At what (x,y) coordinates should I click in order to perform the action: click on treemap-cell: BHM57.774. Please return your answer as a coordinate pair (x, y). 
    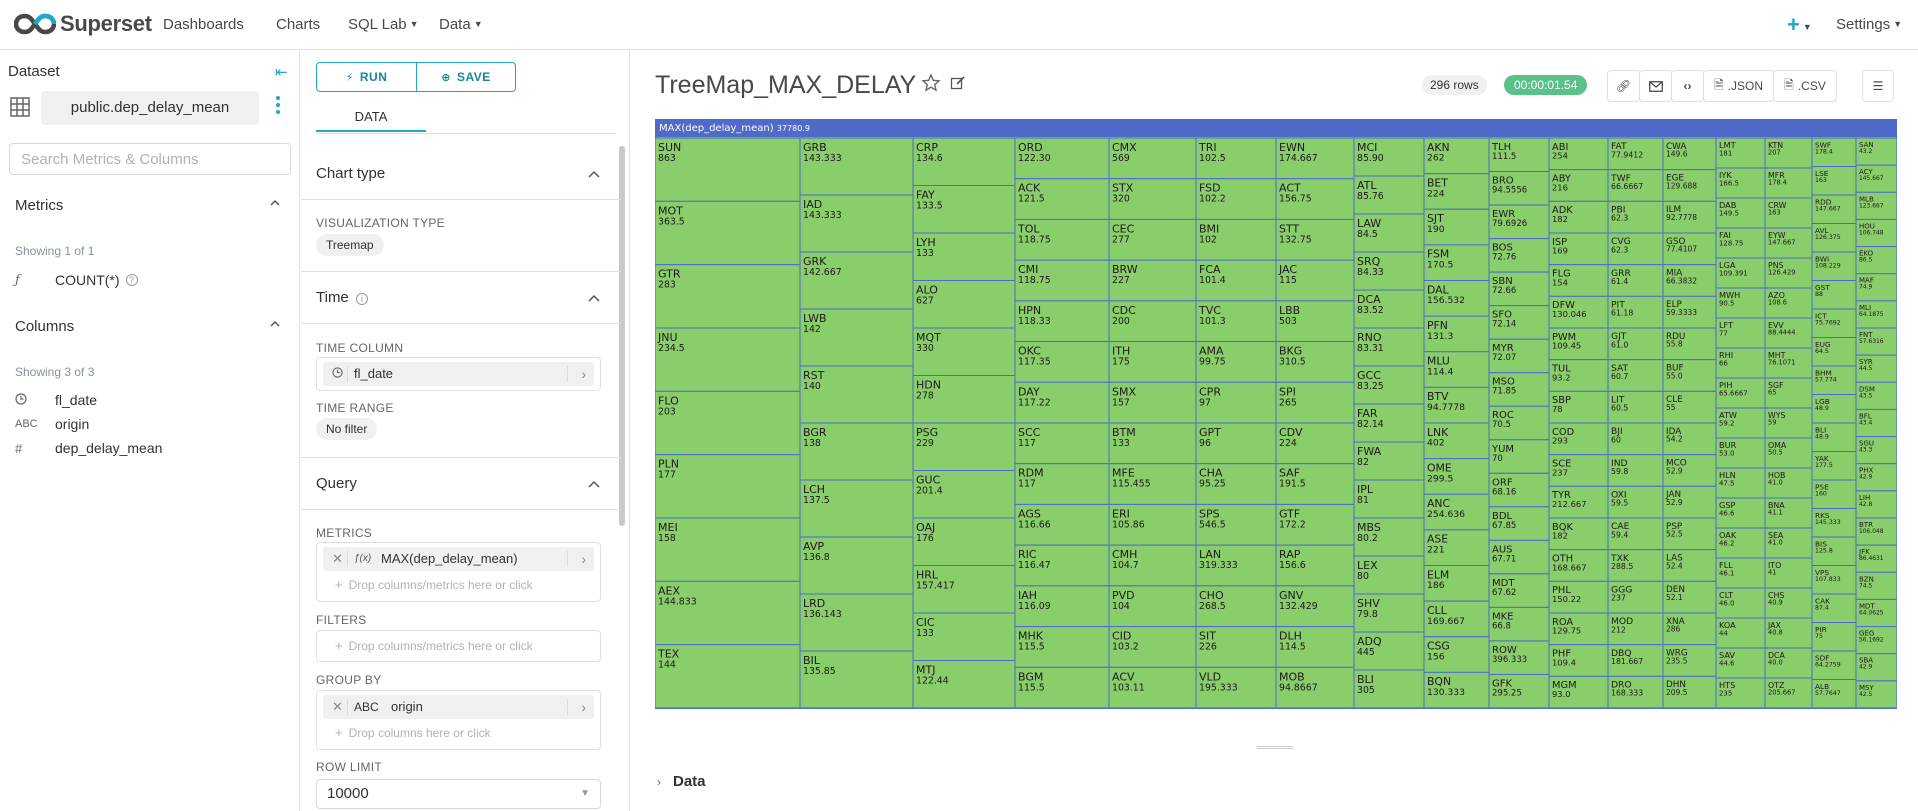
    Looking at the image, I should click on (1834, 380).